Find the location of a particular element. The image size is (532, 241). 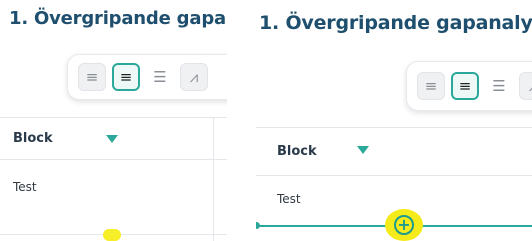

screenshot-separator is located at coordinates (241, 120).